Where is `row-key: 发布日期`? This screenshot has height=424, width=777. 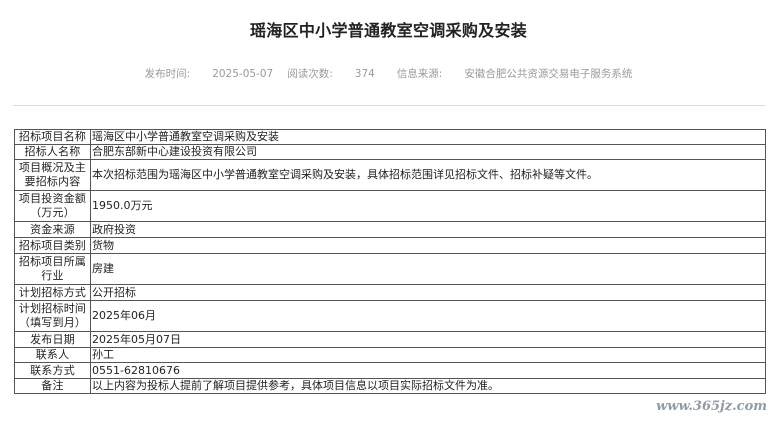
row-key: 发布日期 is located at coordinates (52, 339).